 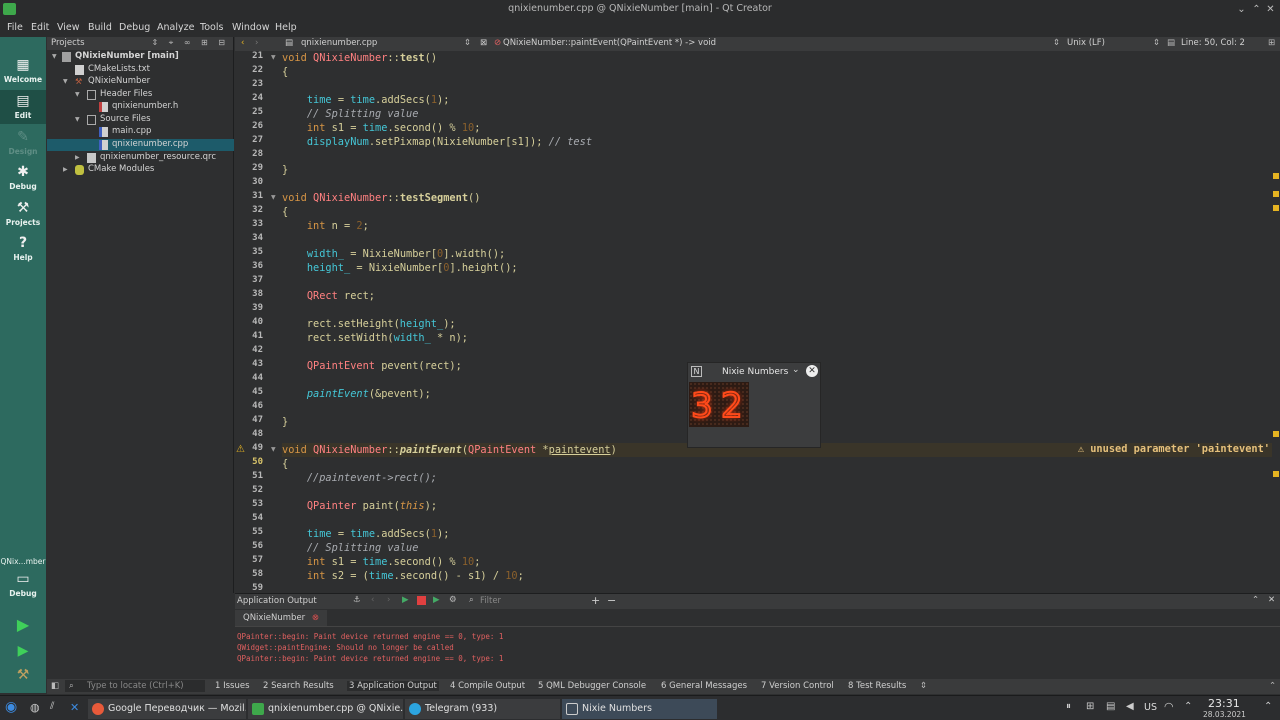 What do you see at coordinates (1255, 600) in the screenshot?
I see `maximize-pane-icon: ⌃` at bounding box center [1255, 600].